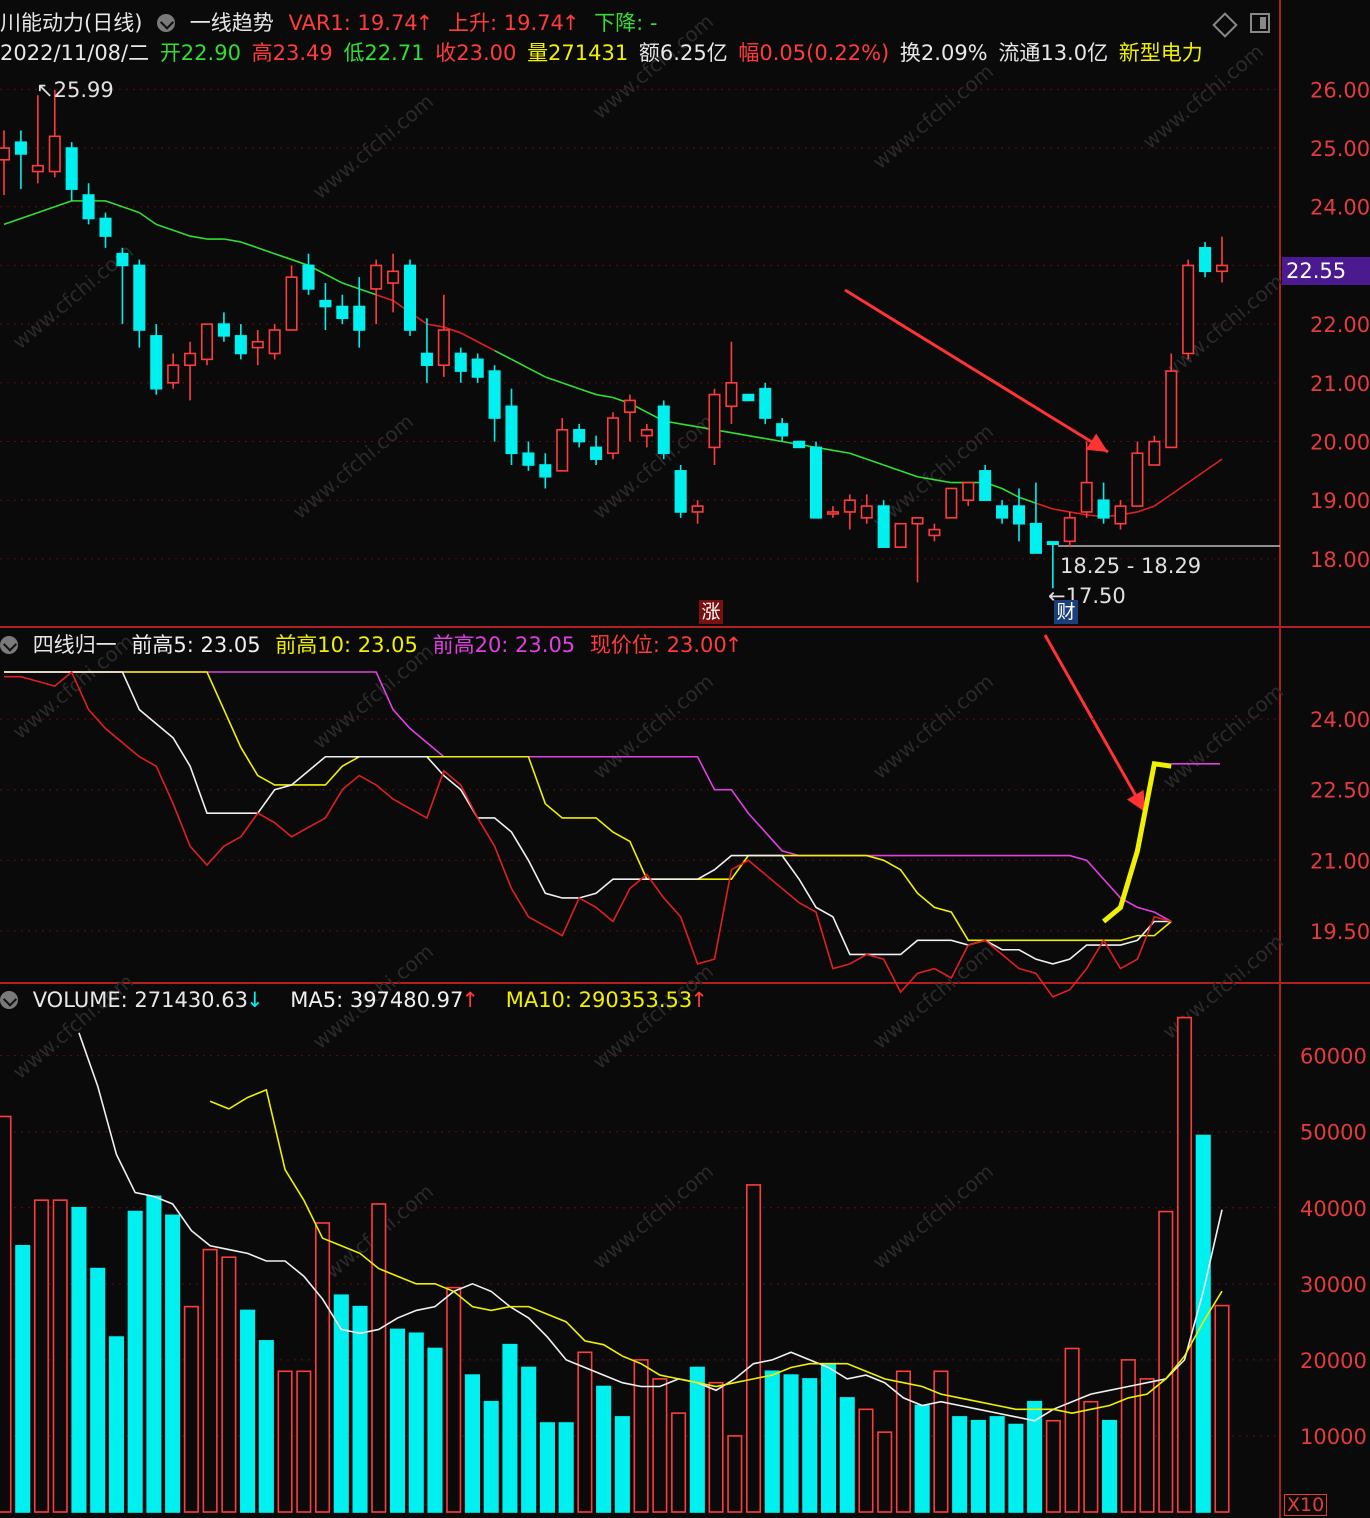 This screenshot has width=1370, height=1518. Describe the element at coordinates (1260, 23) in the screenshot. I see `window-toggle-icon` at that location.